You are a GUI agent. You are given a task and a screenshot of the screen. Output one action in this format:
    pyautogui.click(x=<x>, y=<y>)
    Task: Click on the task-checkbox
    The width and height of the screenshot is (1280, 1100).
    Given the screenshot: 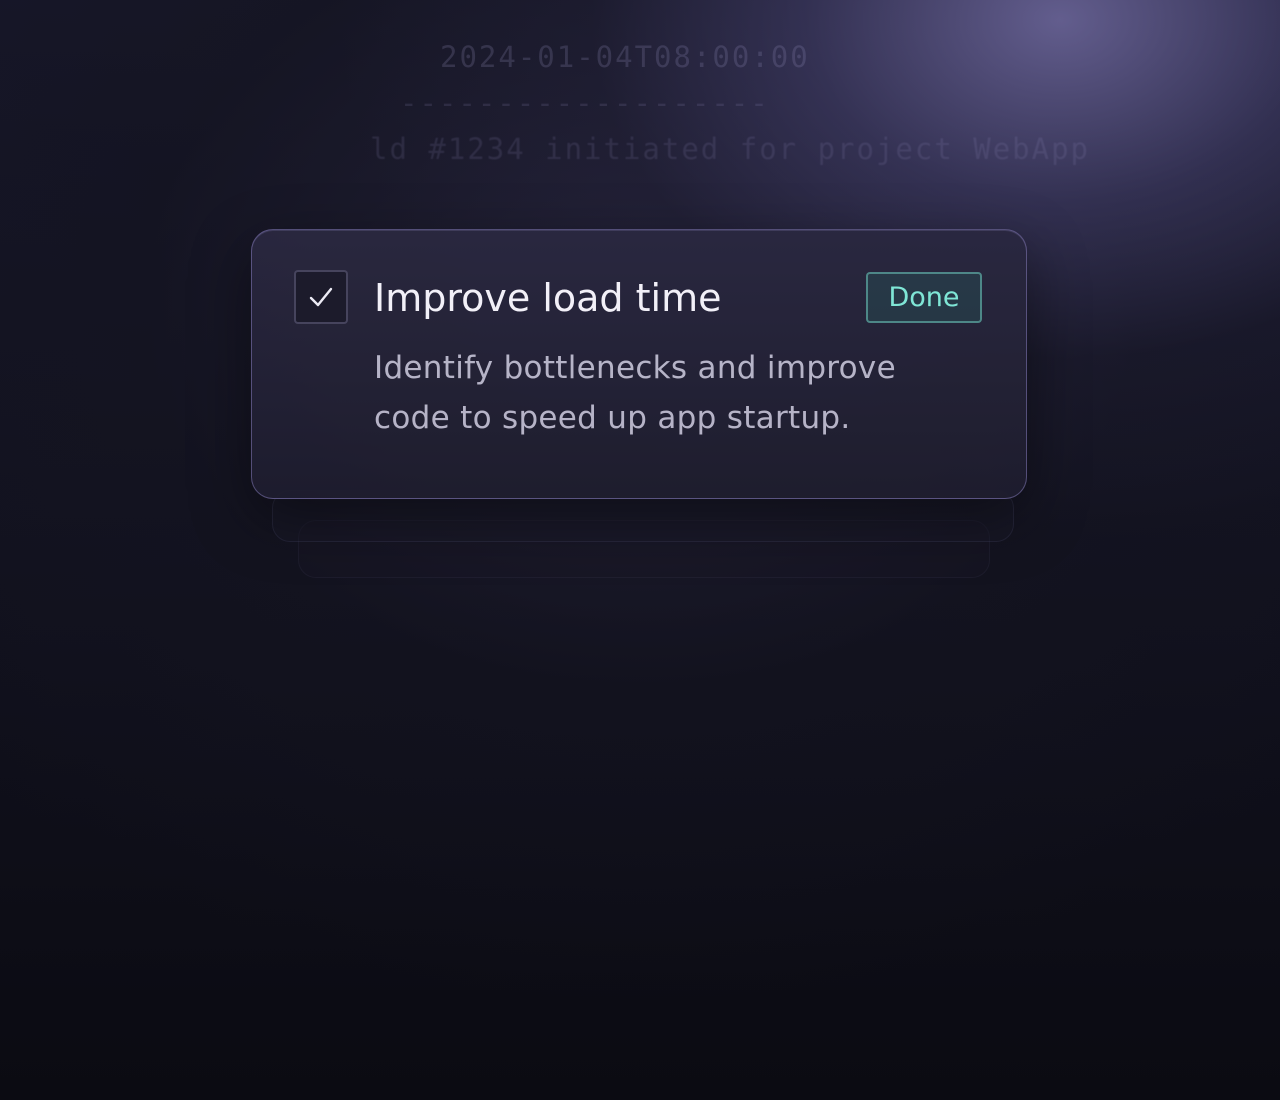 What is the action you would take?
    pyautogui.click(x=321, y=297)
    